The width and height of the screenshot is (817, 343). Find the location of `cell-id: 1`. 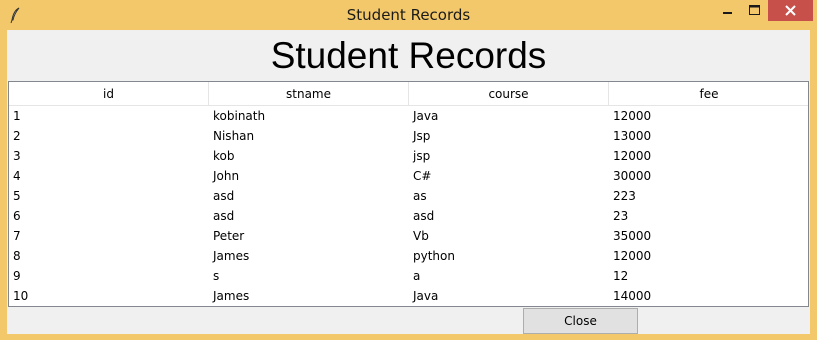

cell-id: 1 is located at coordinates (17, 116).